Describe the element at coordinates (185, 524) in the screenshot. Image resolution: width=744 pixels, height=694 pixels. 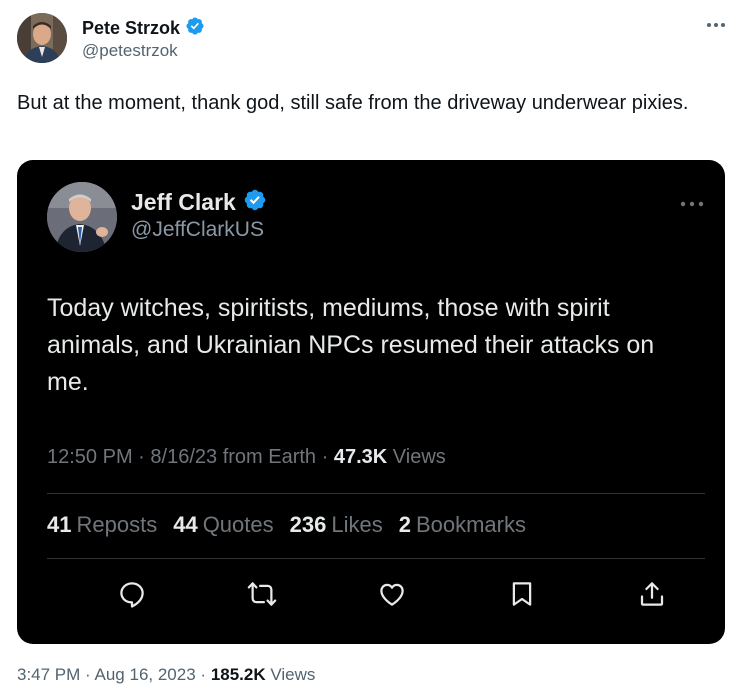
I see `quotes-count: 44` at that location.